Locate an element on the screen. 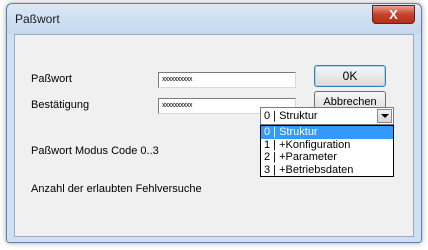  window-title: Paßwort is located at coordinates (37, 19).